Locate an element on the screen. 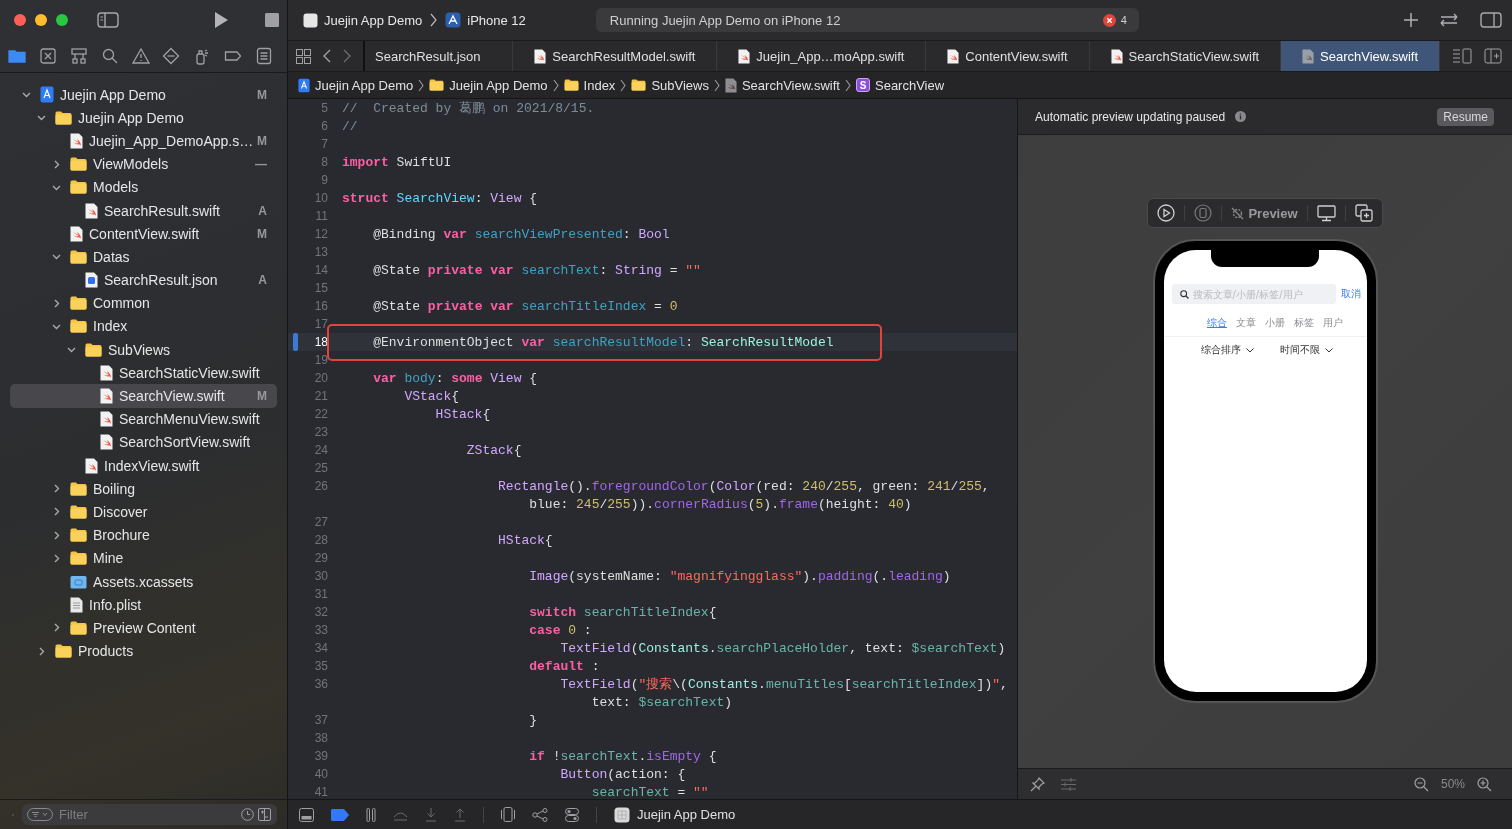 This screenshot has width=1512, height=829. console-toggle-icon is located at coordinates (306, 814).